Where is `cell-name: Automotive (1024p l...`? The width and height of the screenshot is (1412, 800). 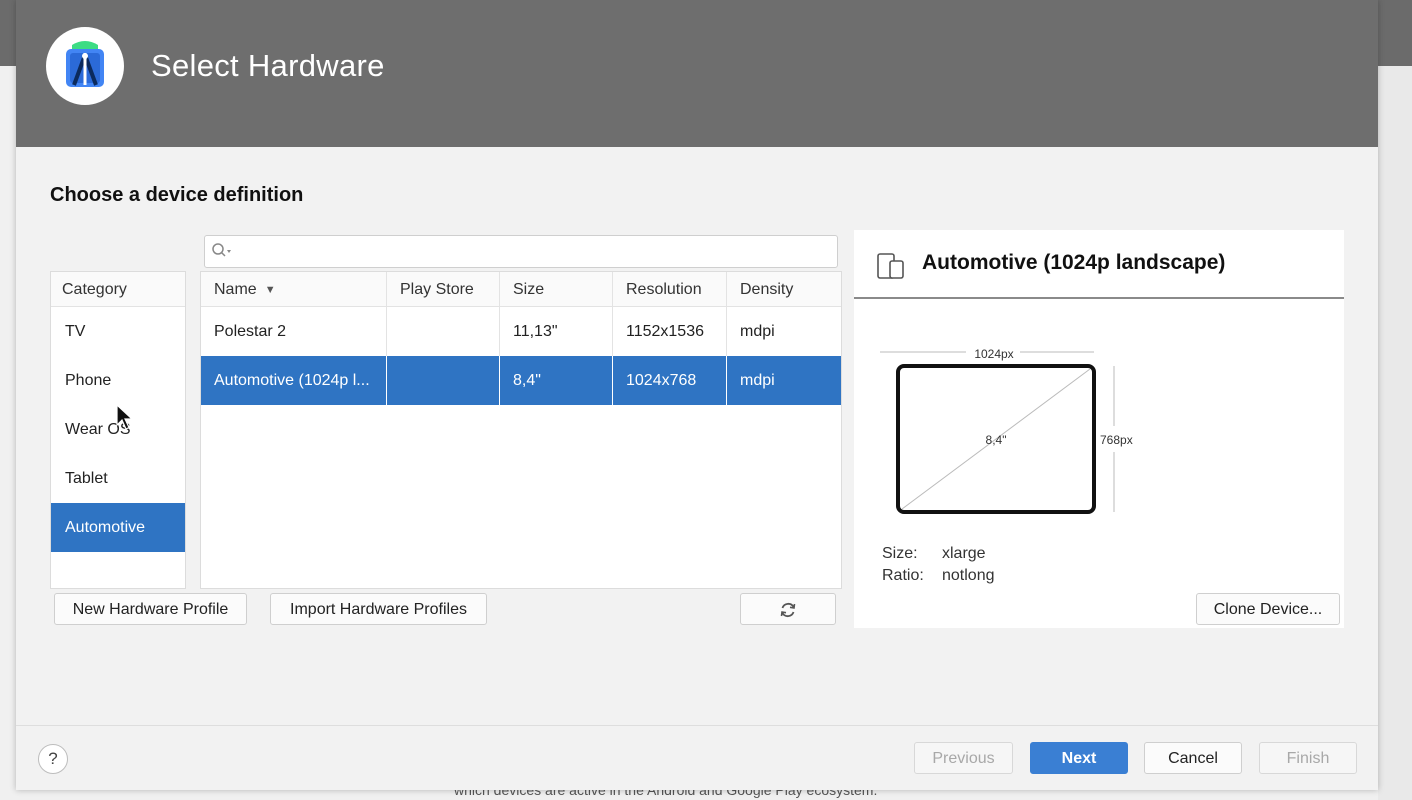
cell-name: Automotive (1024p l... is located at coordinates (294, 380).